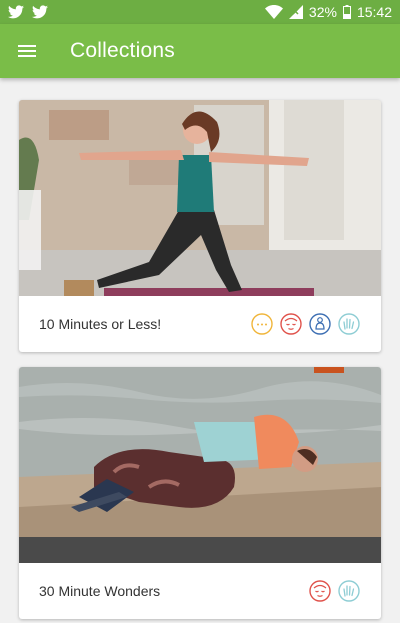  I want to click on card-footer: 10 Minutes or Less!, so click(200, 324).